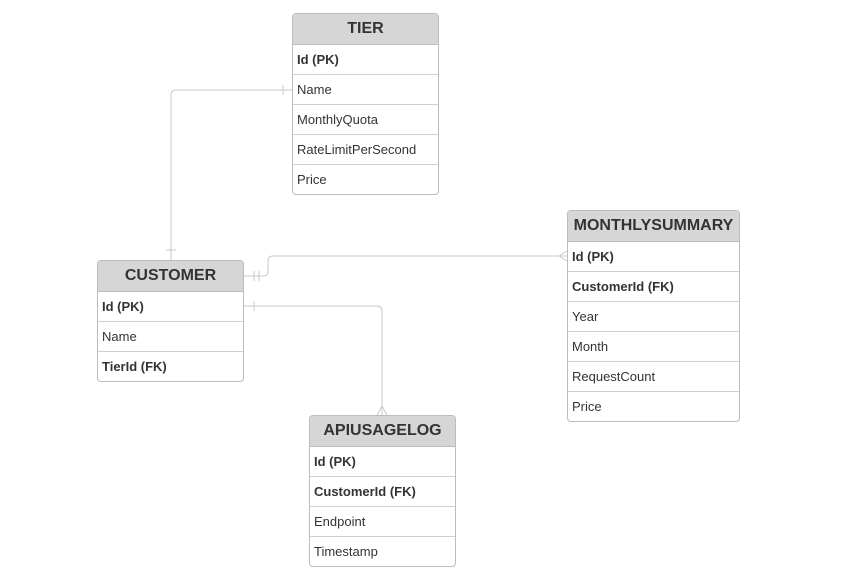  Describe the element at coordinates (653, 226) in the screenshot. I see `entity-title: MONTHLYSUMMARY` at that location.